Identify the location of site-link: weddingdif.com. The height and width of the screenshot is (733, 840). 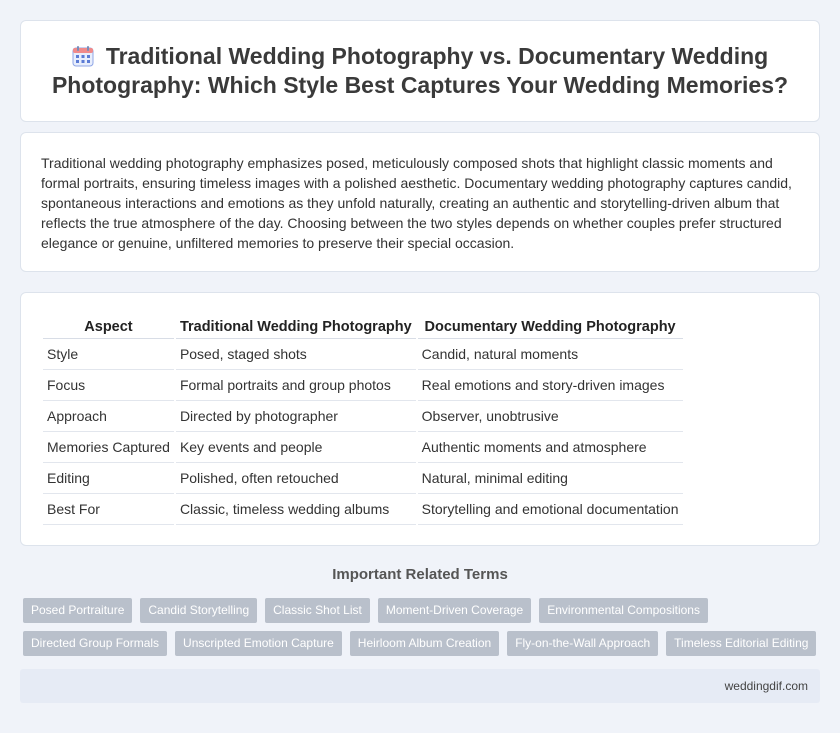
(766, 686).